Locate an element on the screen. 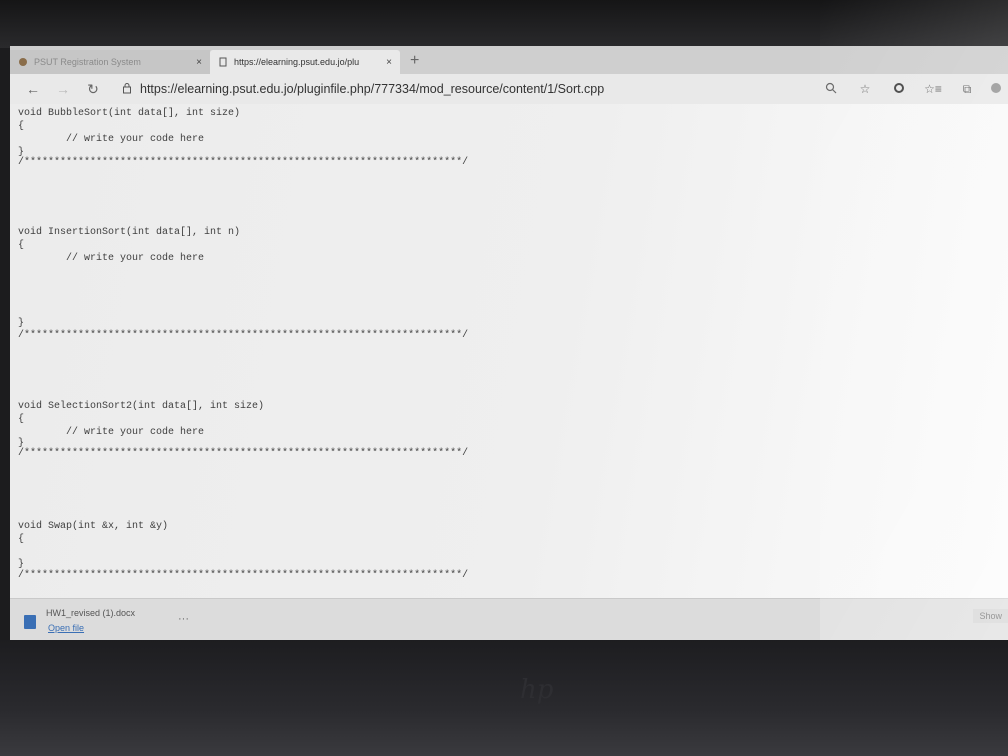 Image resolution: width=1008 pixels, height=756 pixels. collections-icon: ⧉ is located at coordinates (967, 89).